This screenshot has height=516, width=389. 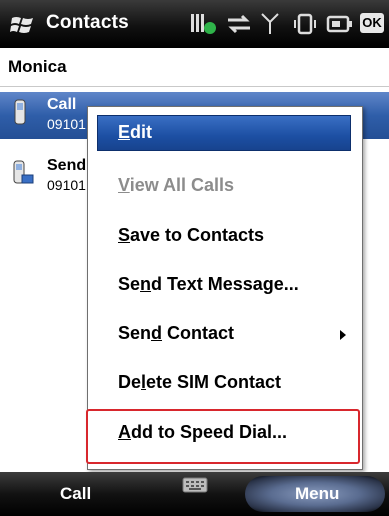 I want to click on right-softkey-menu: Menu, so click(x=315, y=494).